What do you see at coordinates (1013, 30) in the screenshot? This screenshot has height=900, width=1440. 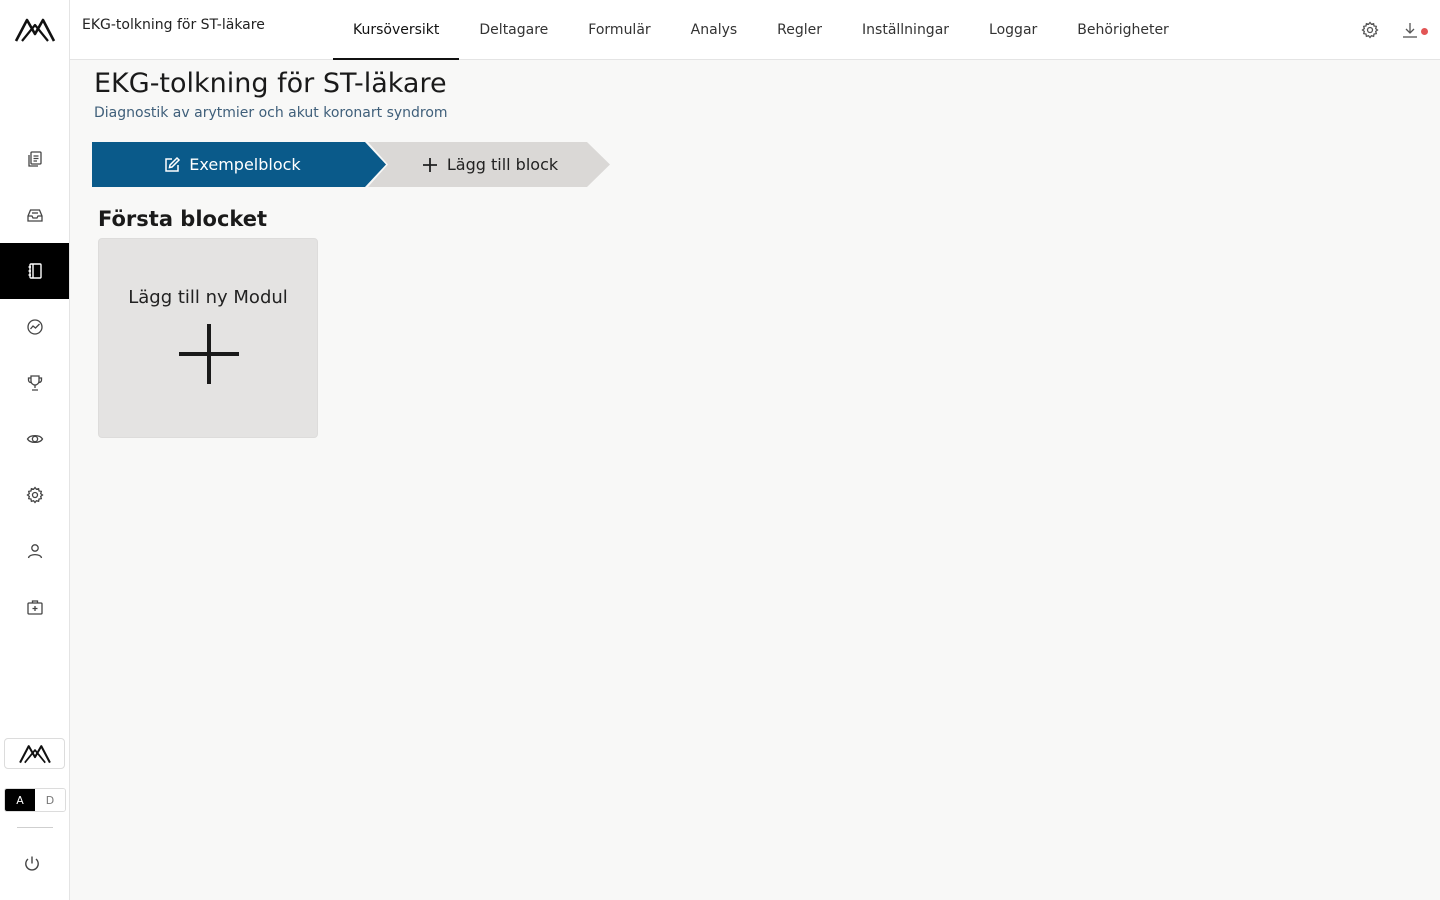 I see `tab-loggar: Loggar` at bounding box center [1013, 30].